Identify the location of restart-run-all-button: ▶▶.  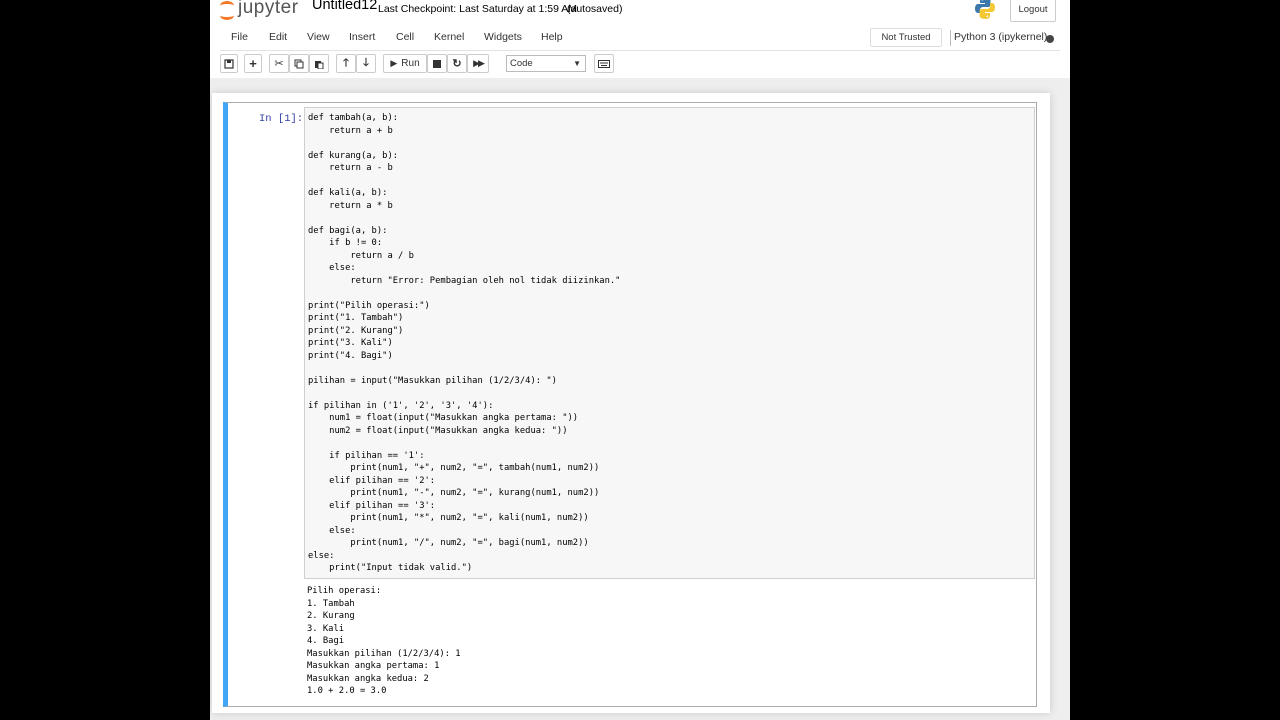
(478, 63).